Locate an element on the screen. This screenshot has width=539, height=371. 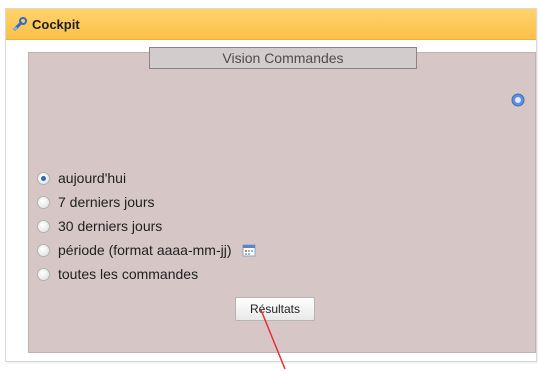
option-label: toutes les commandes is located at coordinates (128, 274).